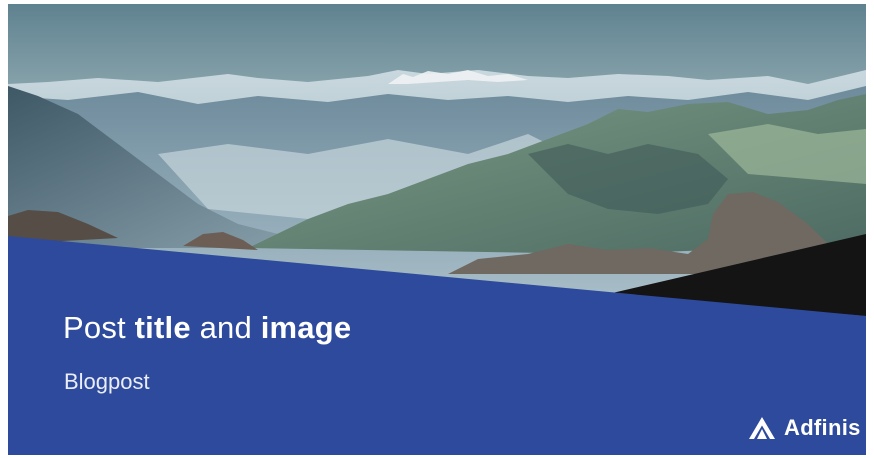 The width and height of the screenshot is (874, 458). Describe the element at coordinates (107, 381) in the screenshot. I see `post-category: Blogpost` at that location.